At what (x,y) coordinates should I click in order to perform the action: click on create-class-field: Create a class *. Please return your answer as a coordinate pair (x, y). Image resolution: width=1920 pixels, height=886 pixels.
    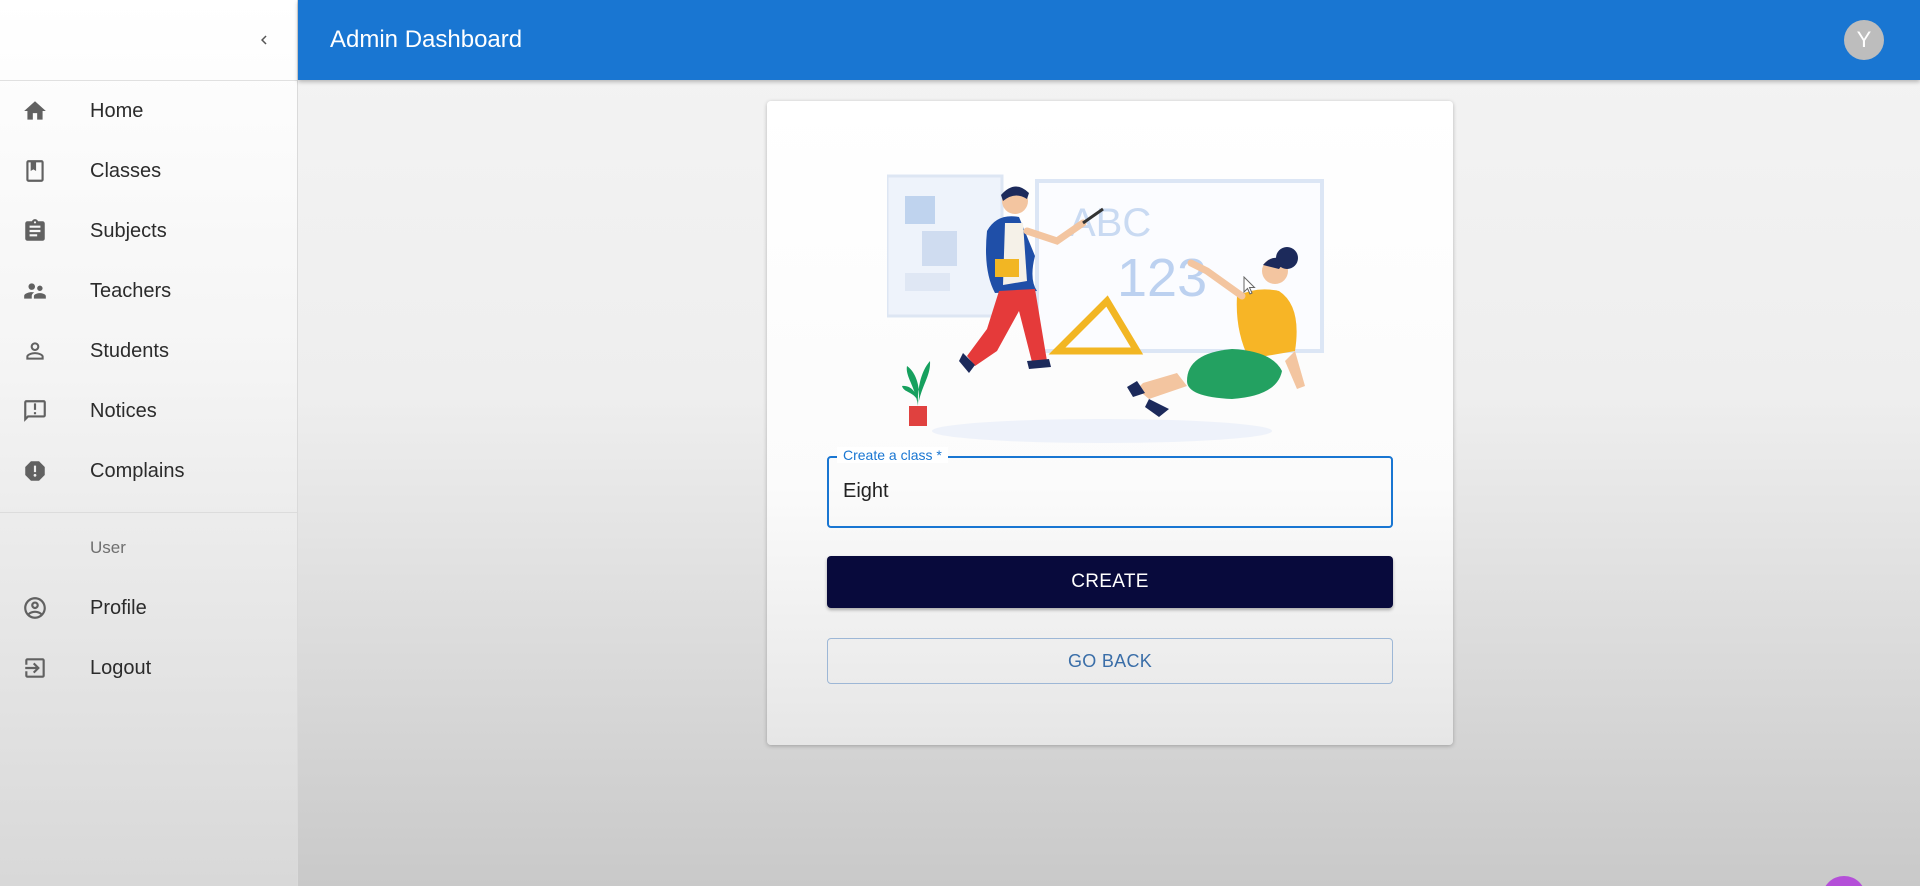
    Looking at the image, I should click on (1110, 487).